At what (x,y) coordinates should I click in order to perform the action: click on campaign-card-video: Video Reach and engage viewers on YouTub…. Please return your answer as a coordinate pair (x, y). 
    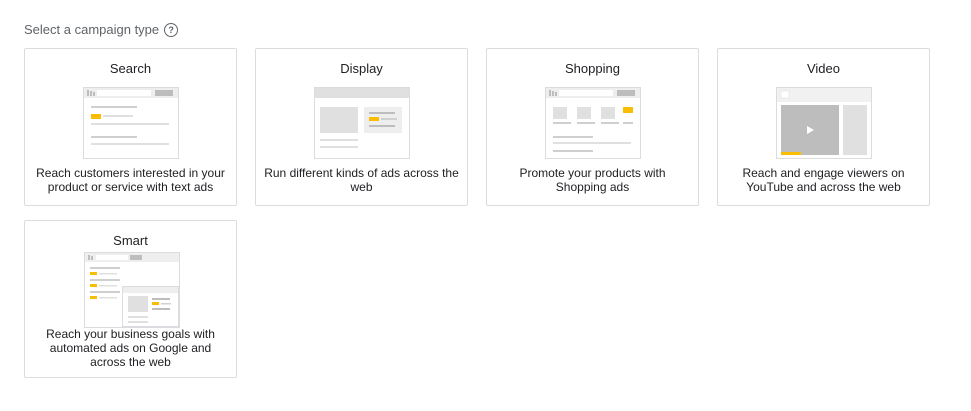
    Looking at the image, I should click on (823, 127).